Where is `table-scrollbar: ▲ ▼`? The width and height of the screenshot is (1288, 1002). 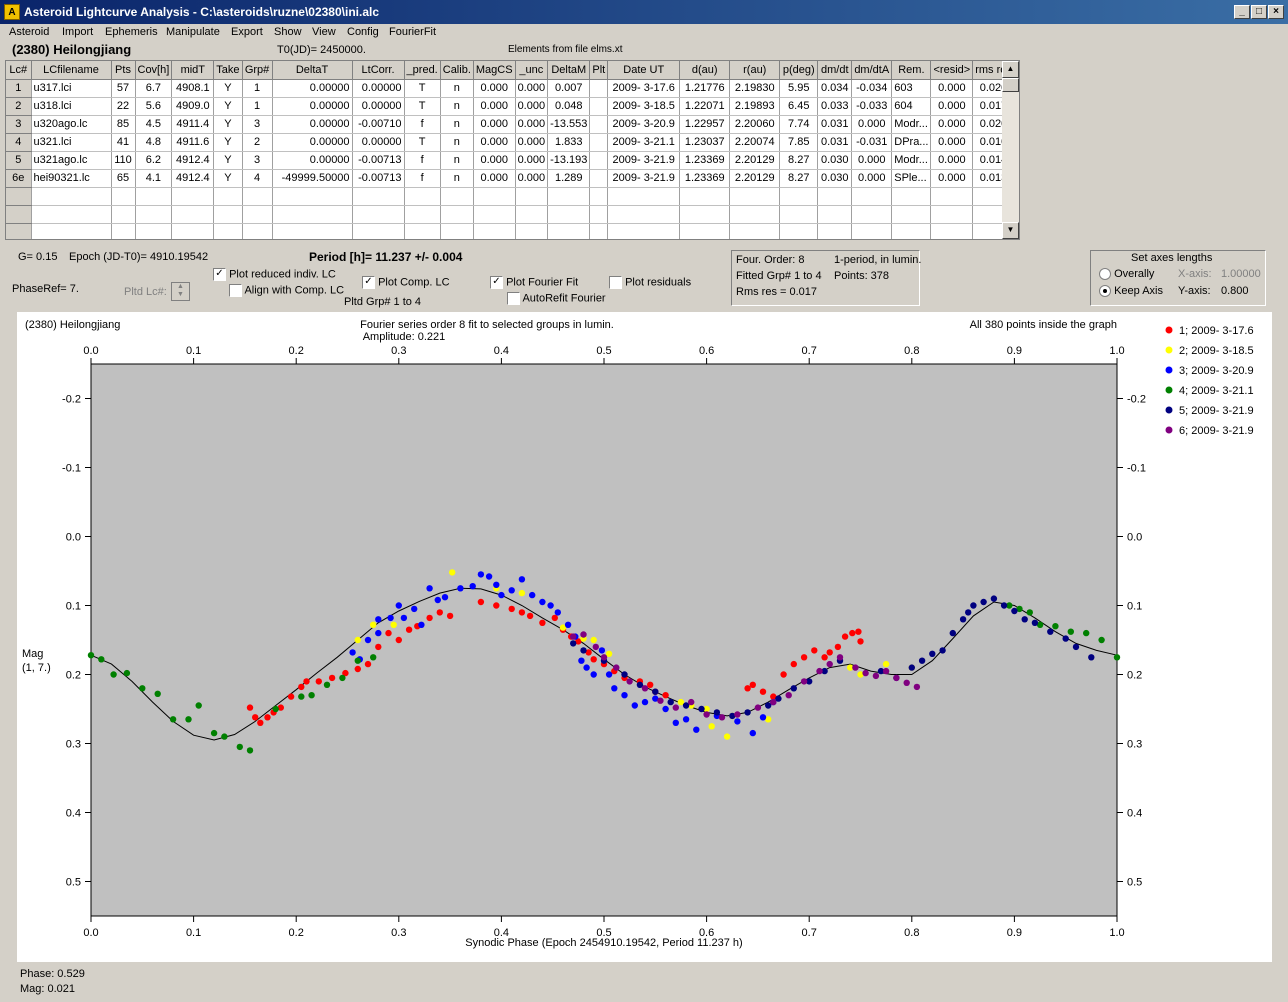 table-scrollbar: ▲ ▼ is located at coordinates (1010, 150).